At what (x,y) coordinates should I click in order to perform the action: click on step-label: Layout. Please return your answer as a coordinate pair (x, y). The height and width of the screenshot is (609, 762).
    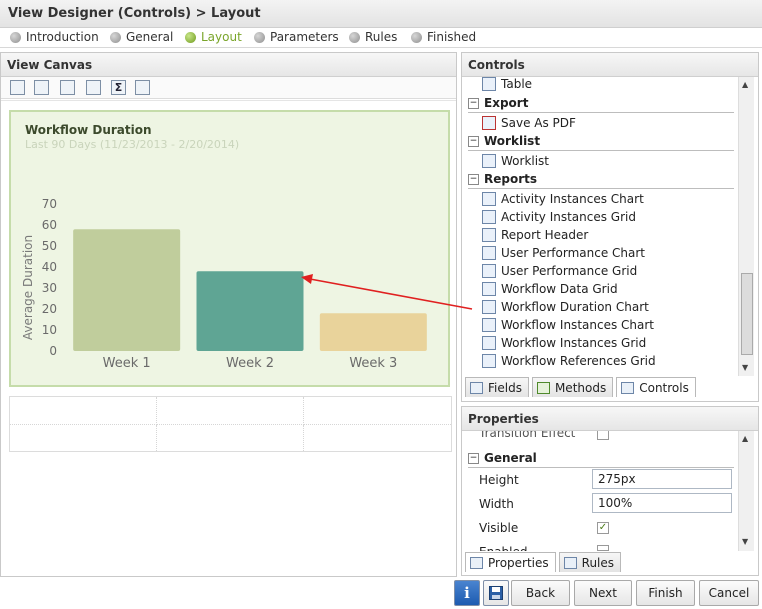
    Looking at the image, I should click on (221, 37).